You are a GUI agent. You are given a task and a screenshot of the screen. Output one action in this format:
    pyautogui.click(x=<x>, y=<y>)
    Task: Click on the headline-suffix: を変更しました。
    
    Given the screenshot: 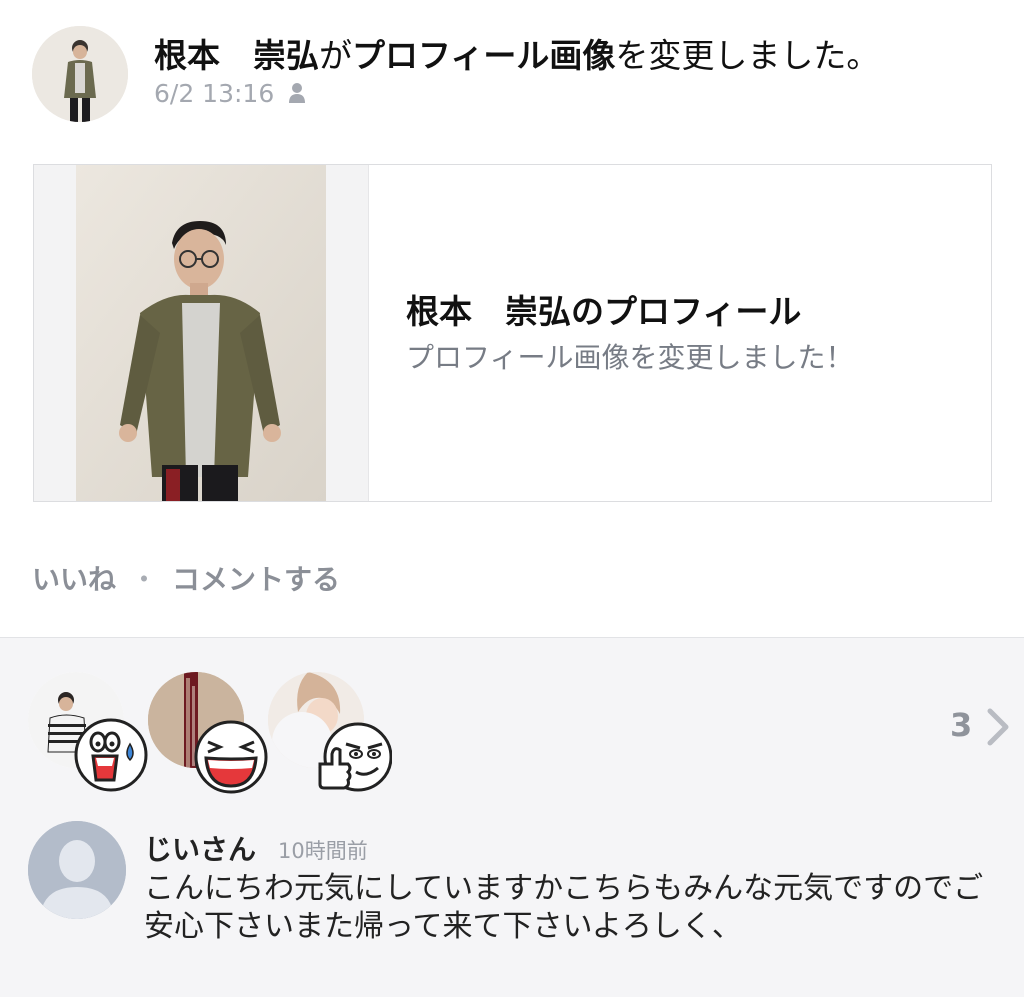 What is the action you would take?
    pyautogui.click(x=747, y=55)
    